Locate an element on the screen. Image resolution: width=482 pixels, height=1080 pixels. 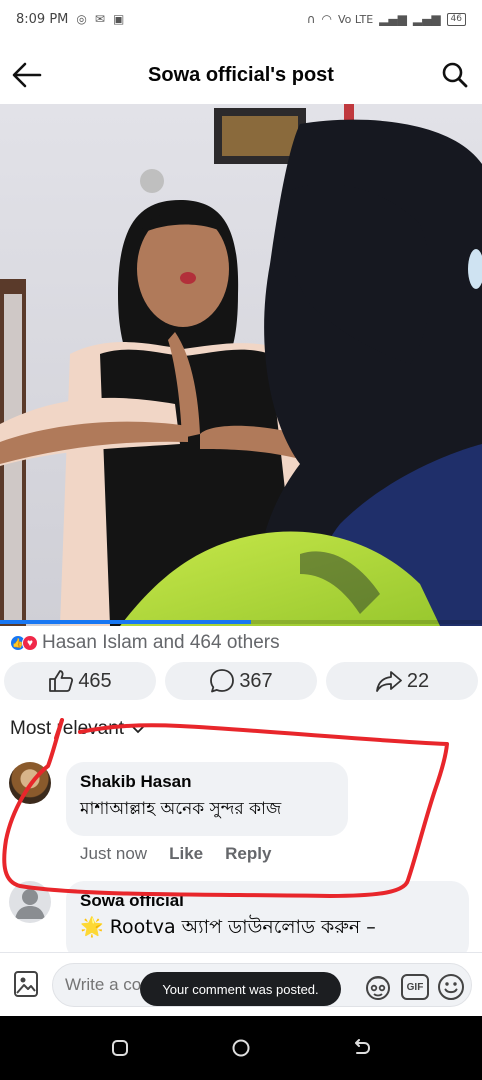
comment-sort-dropdown: Most relevant is located at coordinates (78, 729).